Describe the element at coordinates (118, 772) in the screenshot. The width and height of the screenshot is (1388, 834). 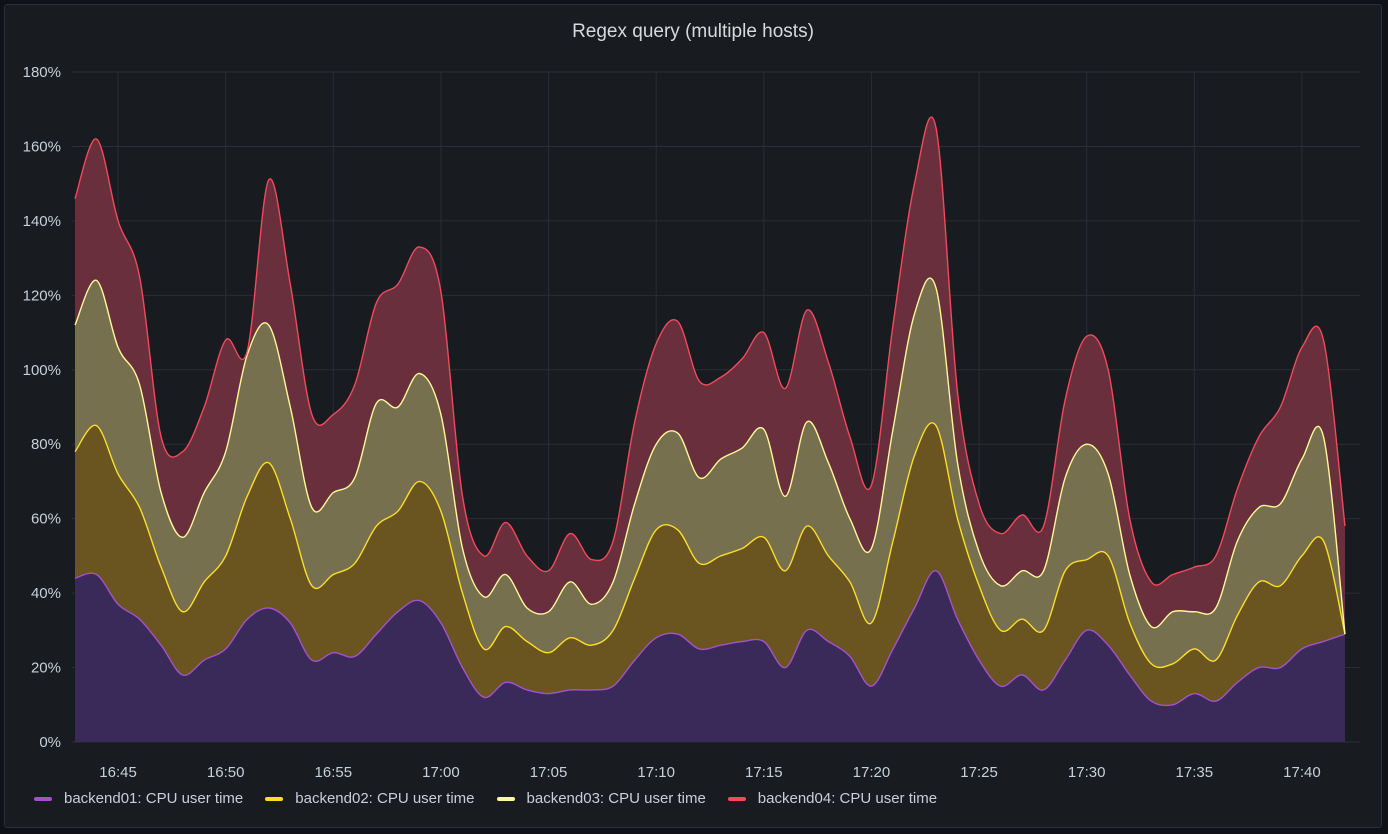
I see `x-tick-label: 16:45` at that location.